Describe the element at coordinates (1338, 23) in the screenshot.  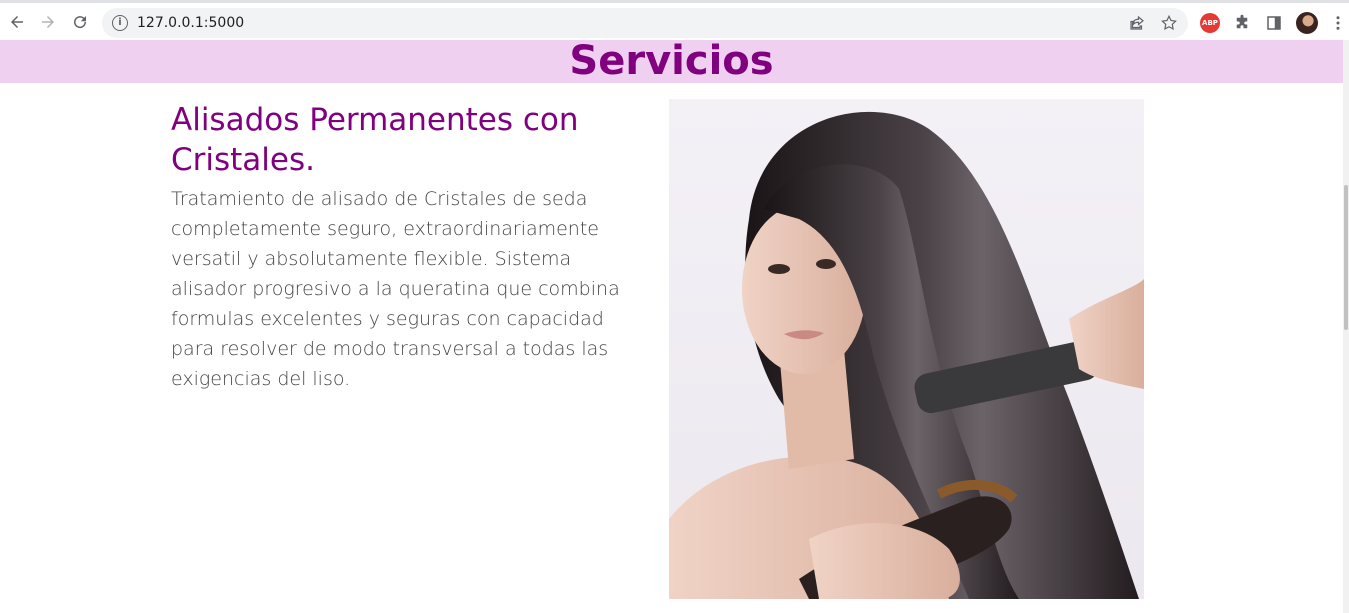
I see `menu-kebab-icon` at that location.